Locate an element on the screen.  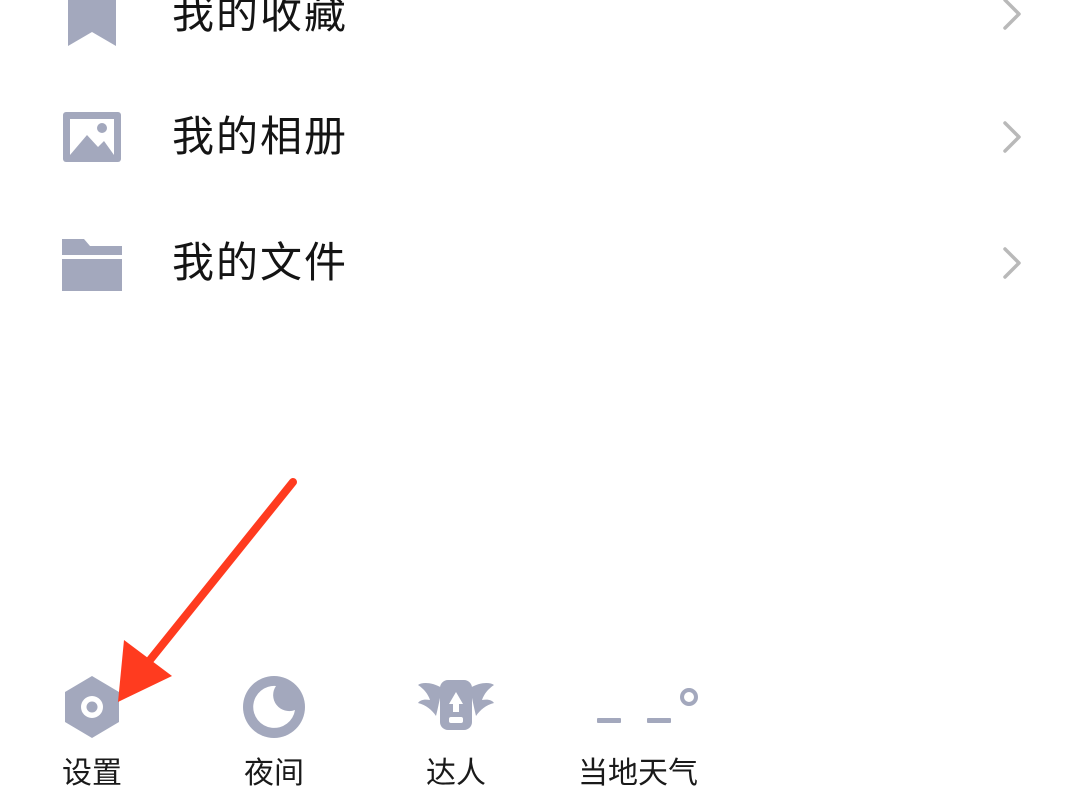
winged-badge-icon is located at coordinates (456, 707).